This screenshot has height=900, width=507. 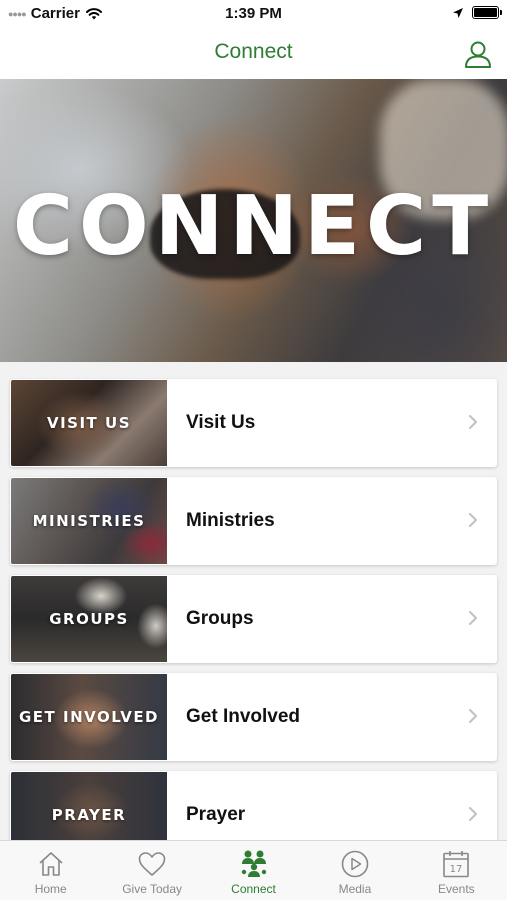 I want to click on tab-media: Media, so click(x=354, y=870).